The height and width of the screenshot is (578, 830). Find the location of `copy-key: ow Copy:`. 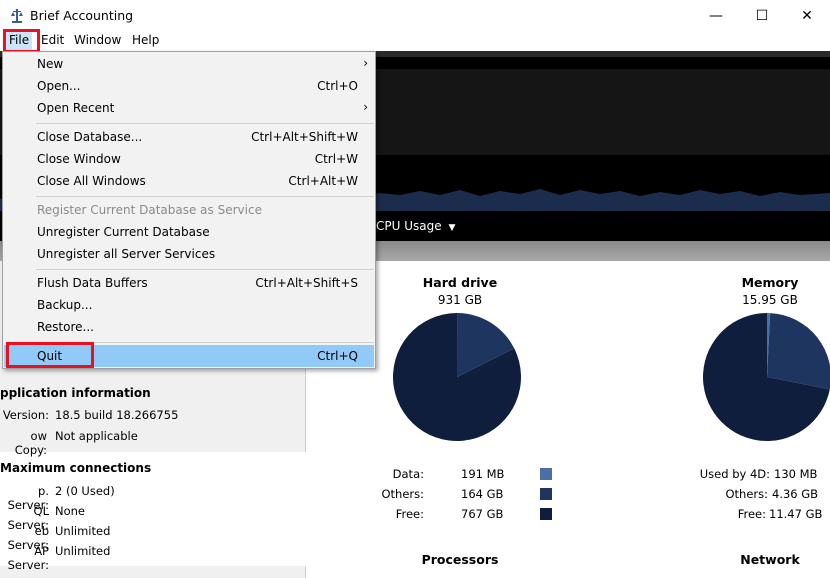

copy-key: ow Copy: is located at coordinates (30, 443).